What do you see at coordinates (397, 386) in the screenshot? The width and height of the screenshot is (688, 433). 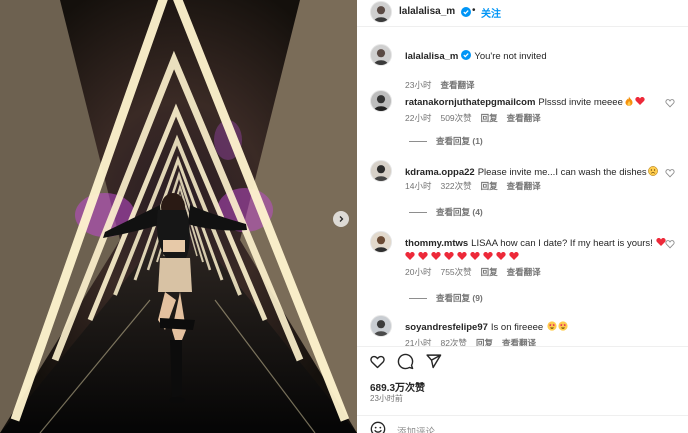 I see `likes-count: 689.3万次赞` at bounding box center [397, 386].